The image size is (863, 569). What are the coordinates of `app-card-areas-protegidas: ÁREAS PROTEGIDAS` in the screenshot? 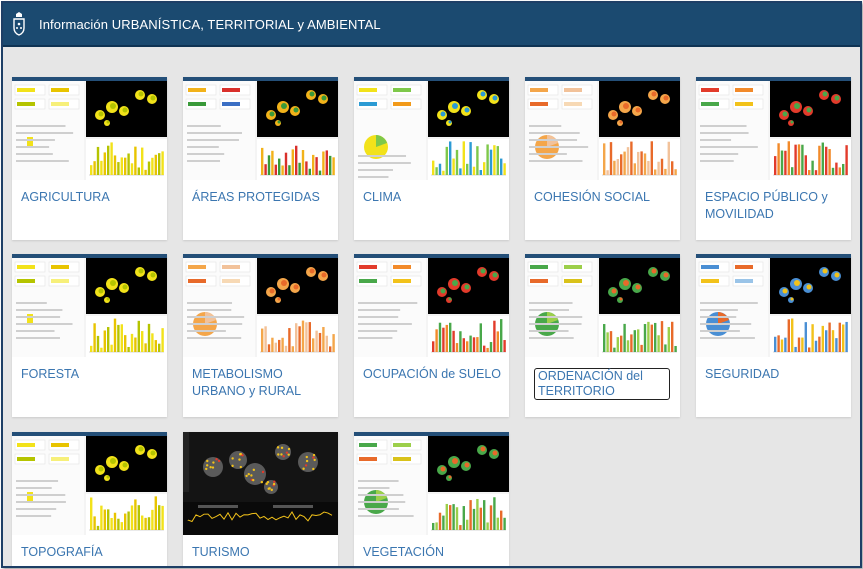 It's located at (260, 158).